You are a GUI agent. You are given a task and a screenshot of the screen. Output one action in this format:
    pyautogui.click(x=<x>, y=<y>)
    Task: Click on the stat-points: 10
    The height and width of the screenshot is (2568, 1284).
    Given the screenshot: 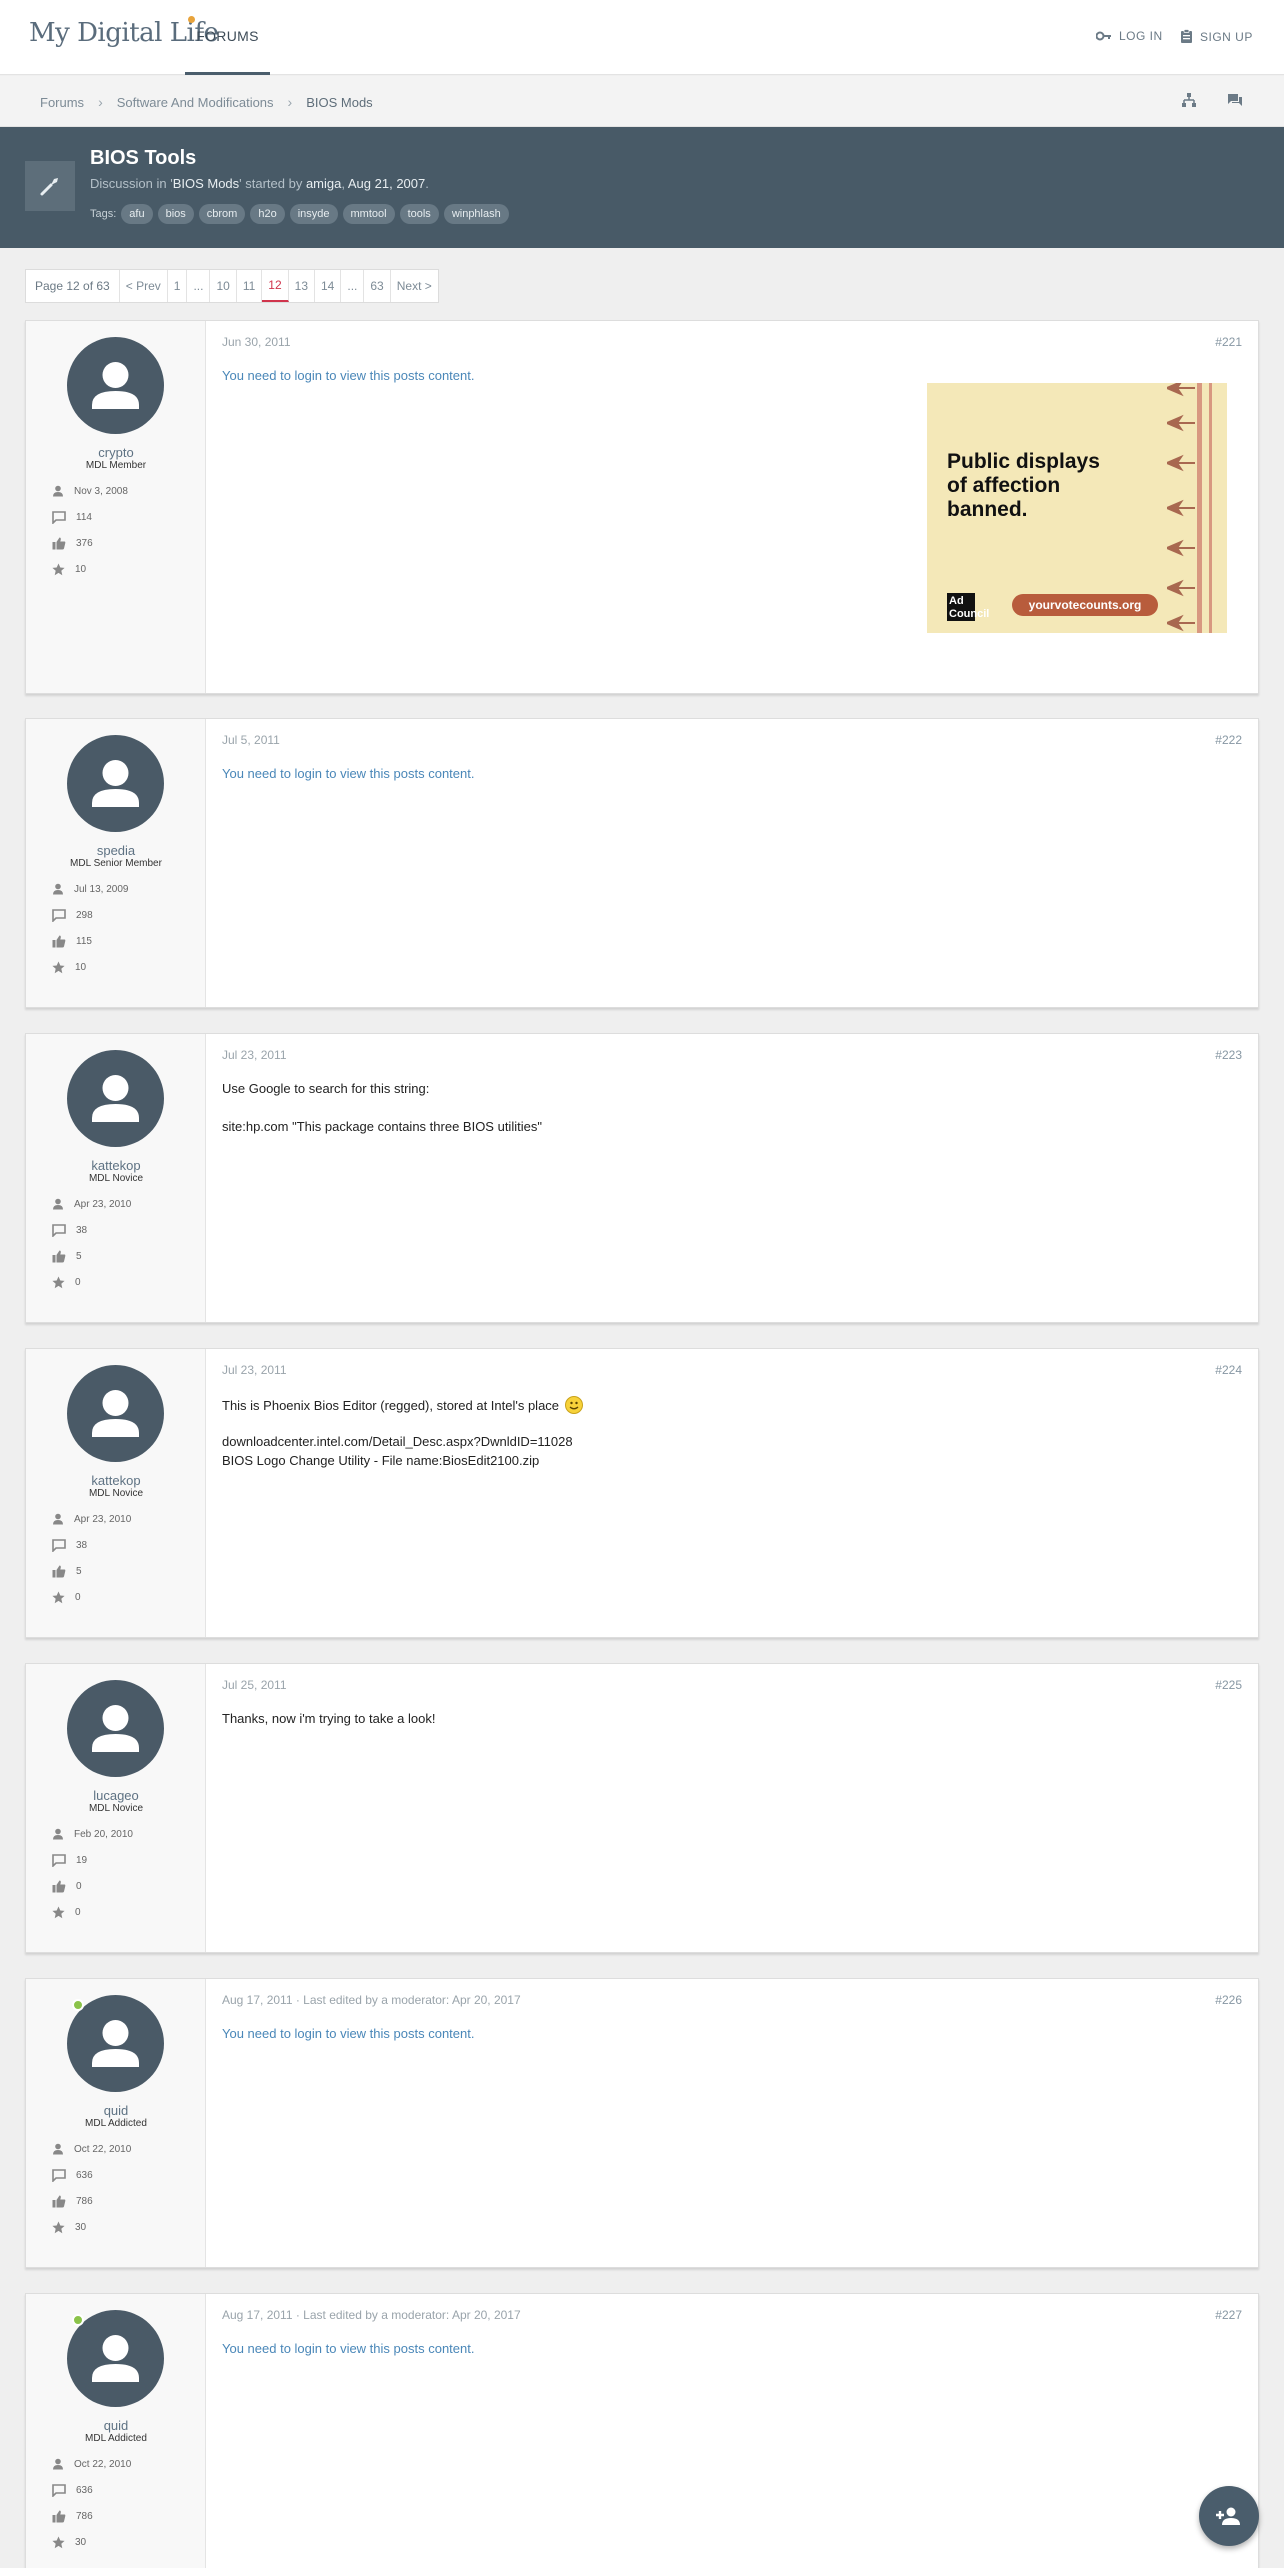 What is the action you would take?
    pyautogui.click(x=69, y=569)
    